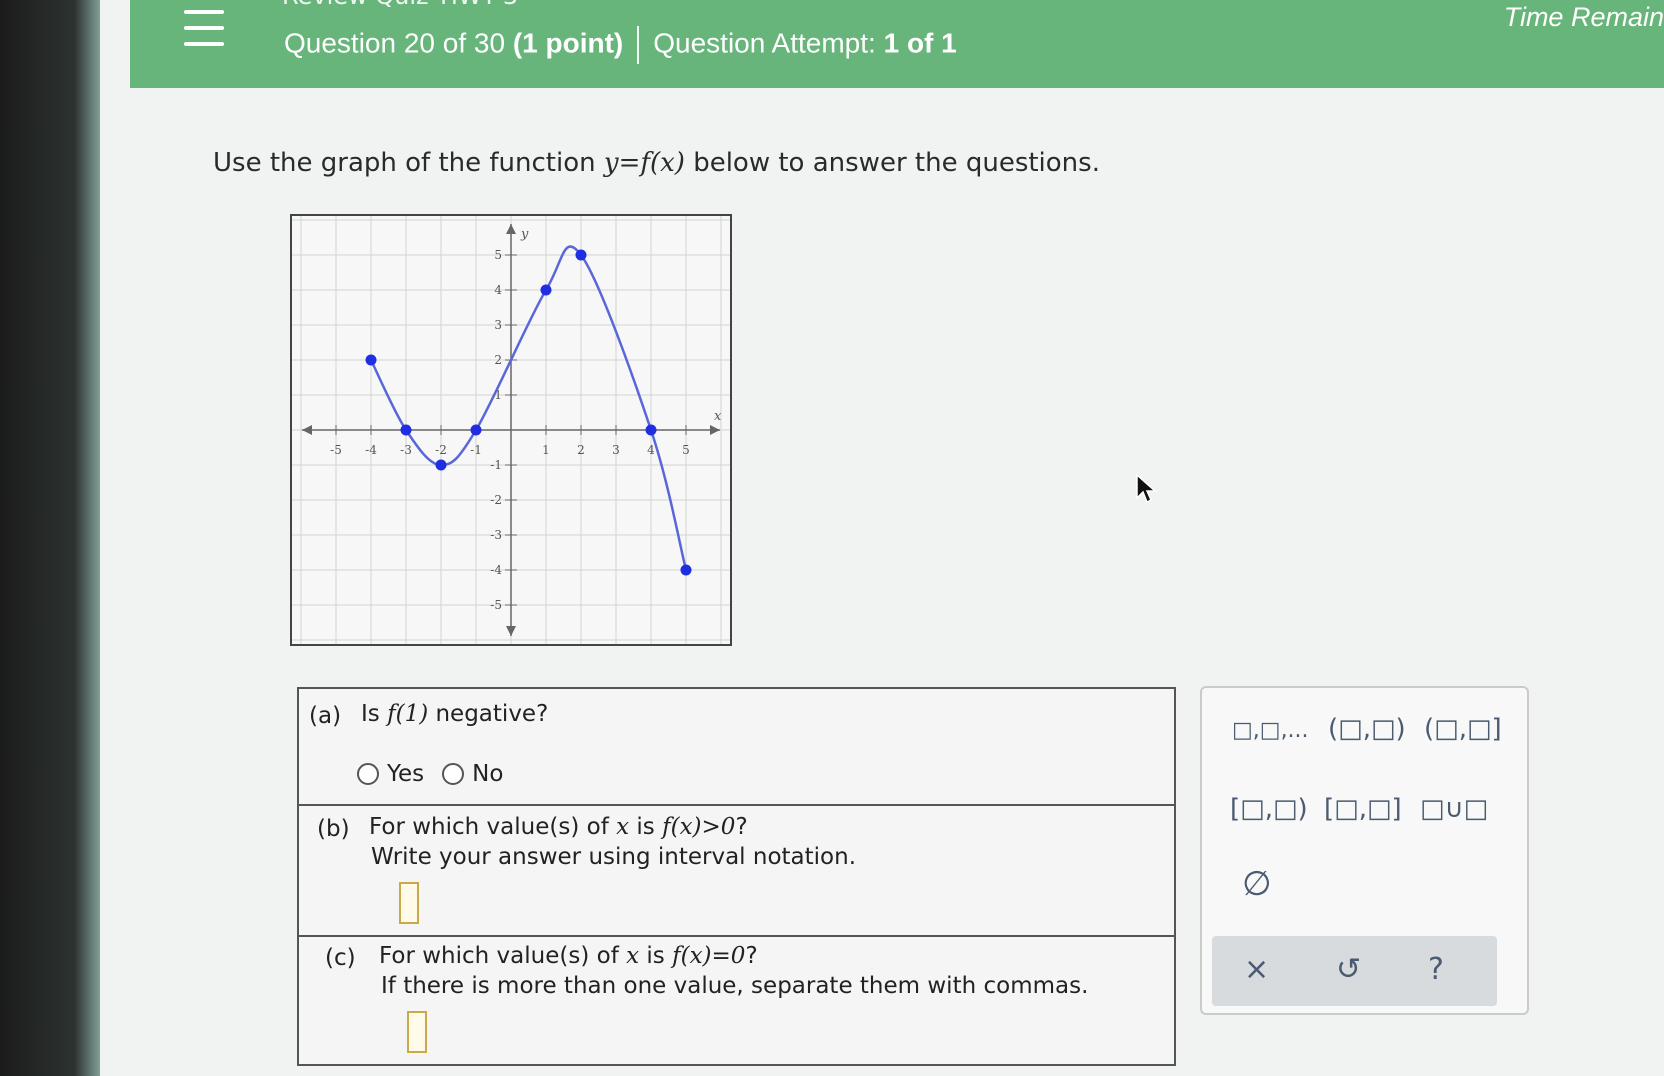 This screenshot has width=1664, height=1076. I want to click on x-tick-label: 4, so click(651, 450).